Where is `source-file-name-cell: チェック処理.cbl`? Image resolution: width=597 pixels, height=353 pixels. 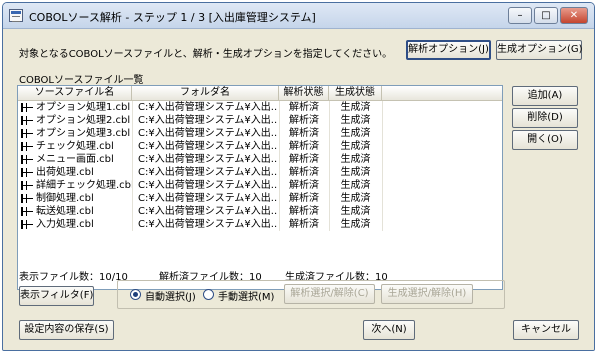 source-file-name-cell: チェック処理.cbl is located at coordinates (75, 146).